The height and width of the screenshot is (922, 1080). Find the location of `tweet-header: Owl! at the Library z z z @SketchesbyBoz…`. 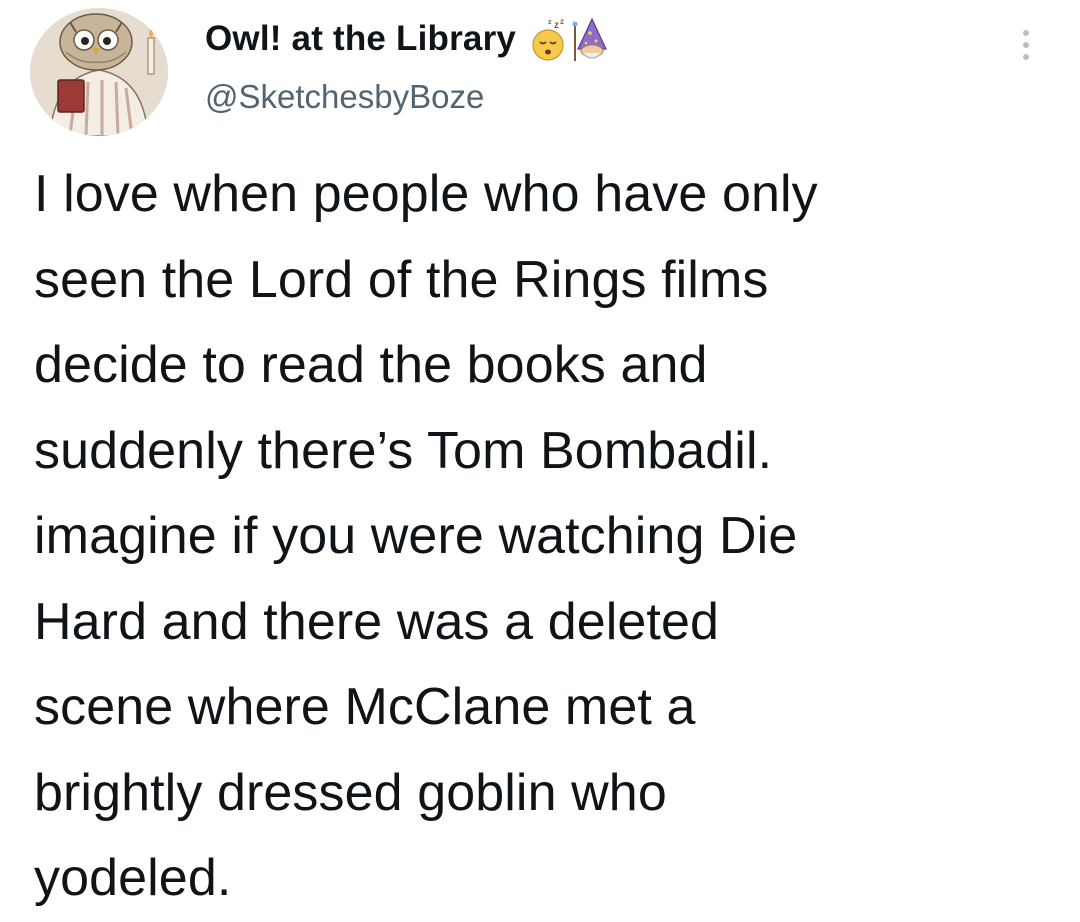

tweet-header: Owl! at the Library z z z @SketchesbyBoz… is located at coordinates (605, 63).